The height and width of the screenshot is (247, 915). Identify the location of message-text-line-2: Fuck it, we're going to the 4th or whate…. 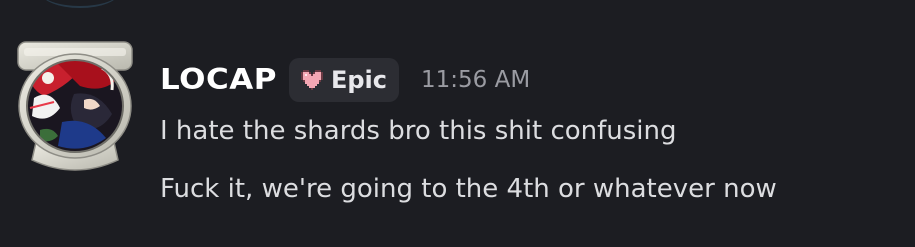
(468, 189).